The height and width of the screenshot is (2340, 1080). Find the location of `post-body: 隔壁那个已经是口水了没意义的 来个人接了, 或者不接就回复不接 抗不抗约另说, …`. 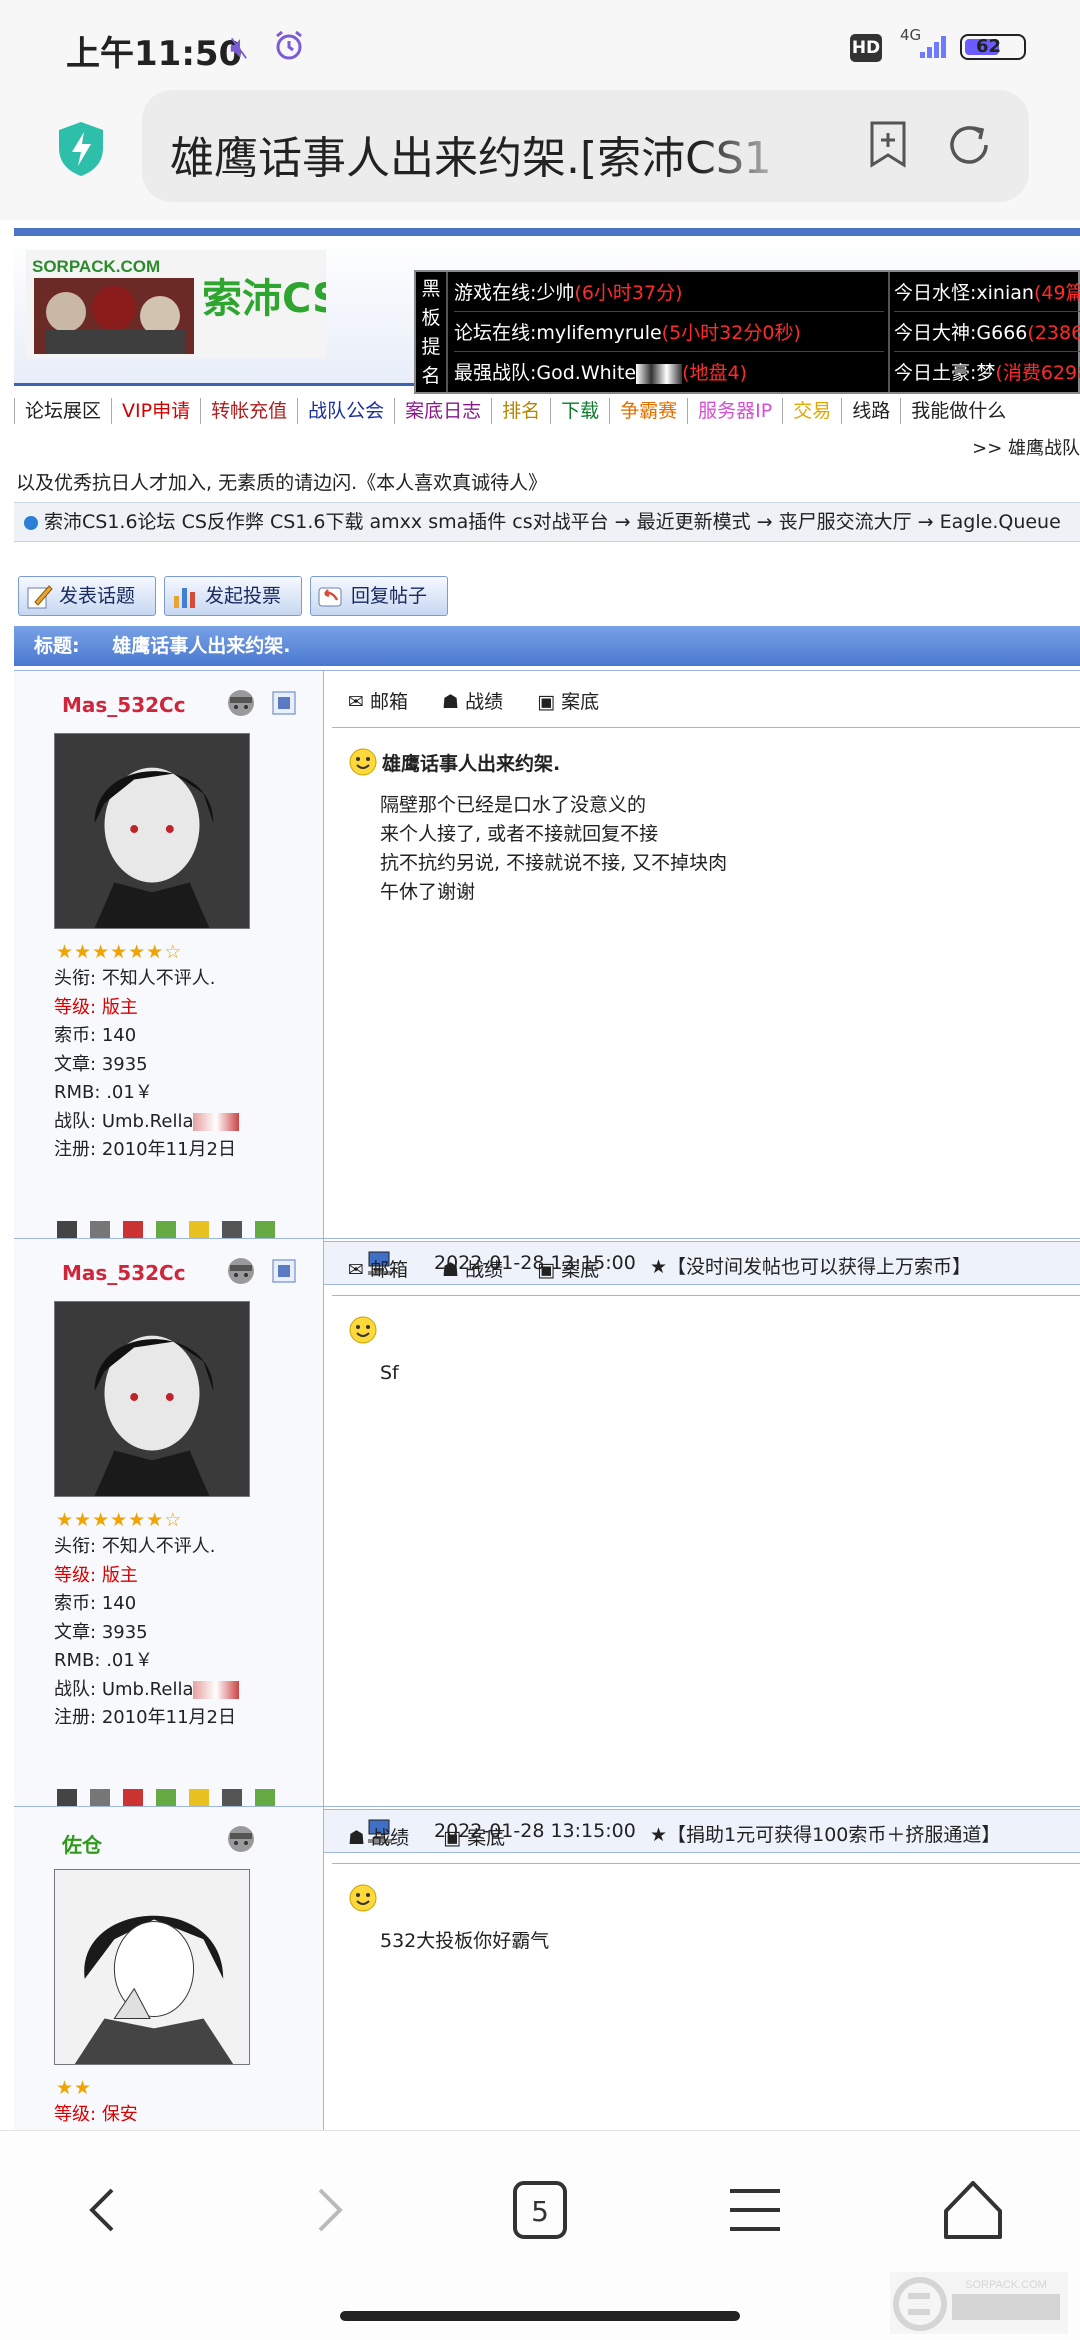

post-body: 隔壁那个已经是口水了没意义的 来个人接了, 或者不接就回复不接 抗不抗约另说, … is located at coordinates (554, 848).